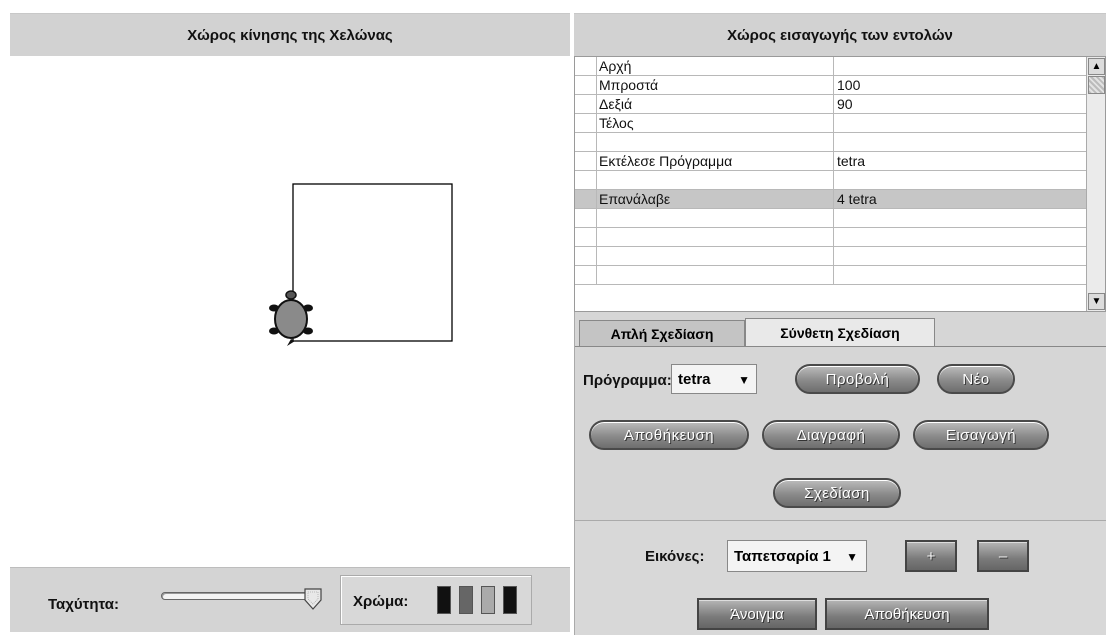 The image size is (1106, 635). What do you see at coordinates (247, 601) in the screenshot?
I see `speed-slider` at bounding box center [247, 601].